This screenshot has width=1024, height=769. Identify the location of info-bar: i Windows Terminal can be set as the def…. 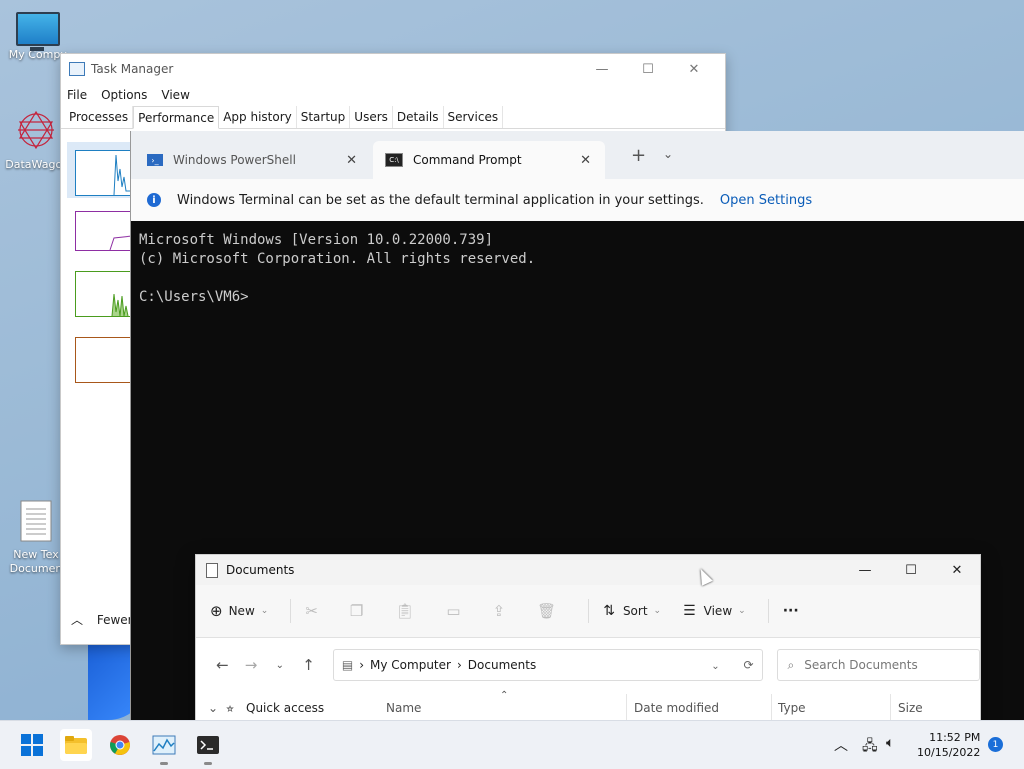
(577, 200).